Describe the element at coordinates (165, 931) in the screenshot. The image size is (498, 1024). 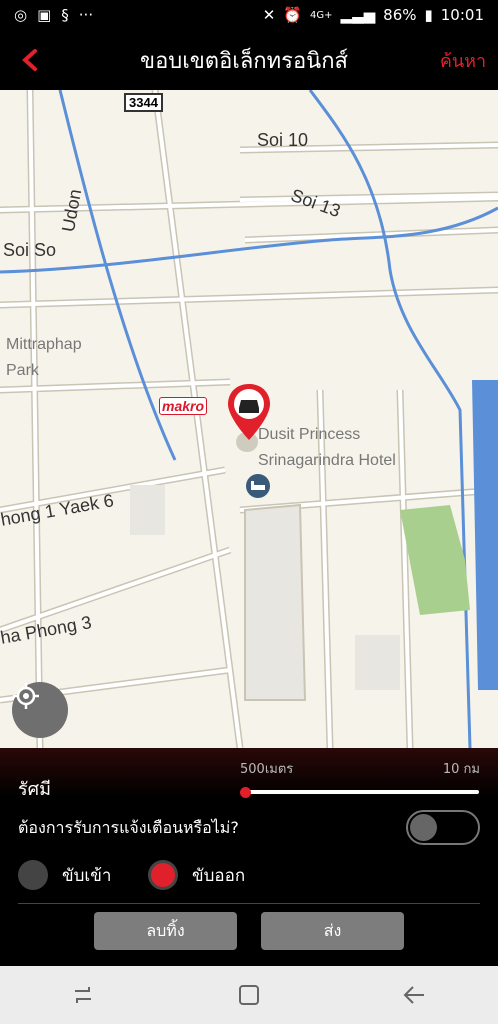
I see `delete-button: ลบทิ้ง` at that location.